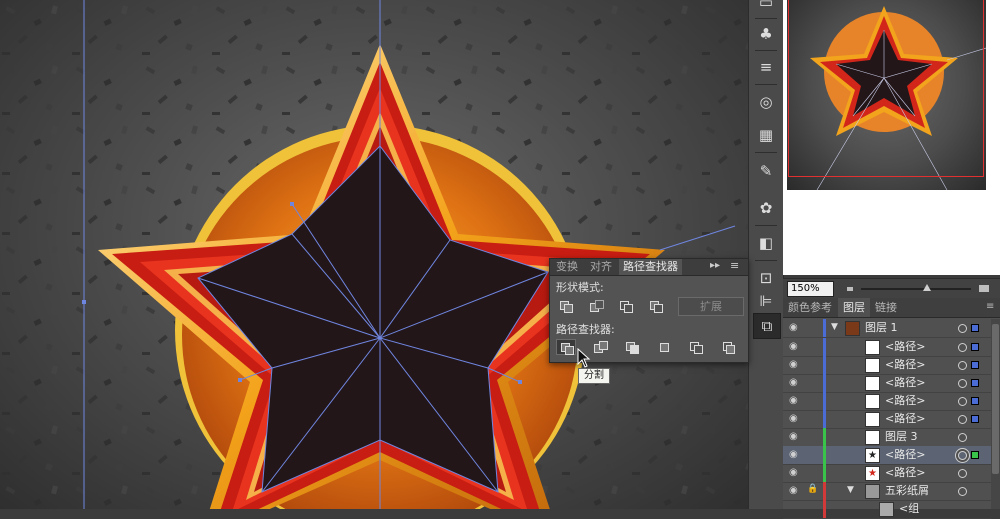 The width and height of the screenshot is (1000, 519). I want to click on zoom-out-icon, so click(850, 289).